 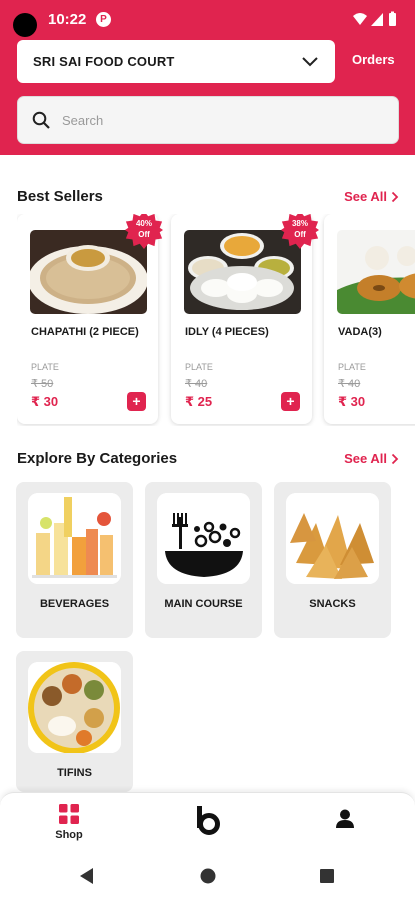 I want to click on product-card: VADA(3) PLATE ₹ 40 ₹ 30, so click(x=369, y=319).